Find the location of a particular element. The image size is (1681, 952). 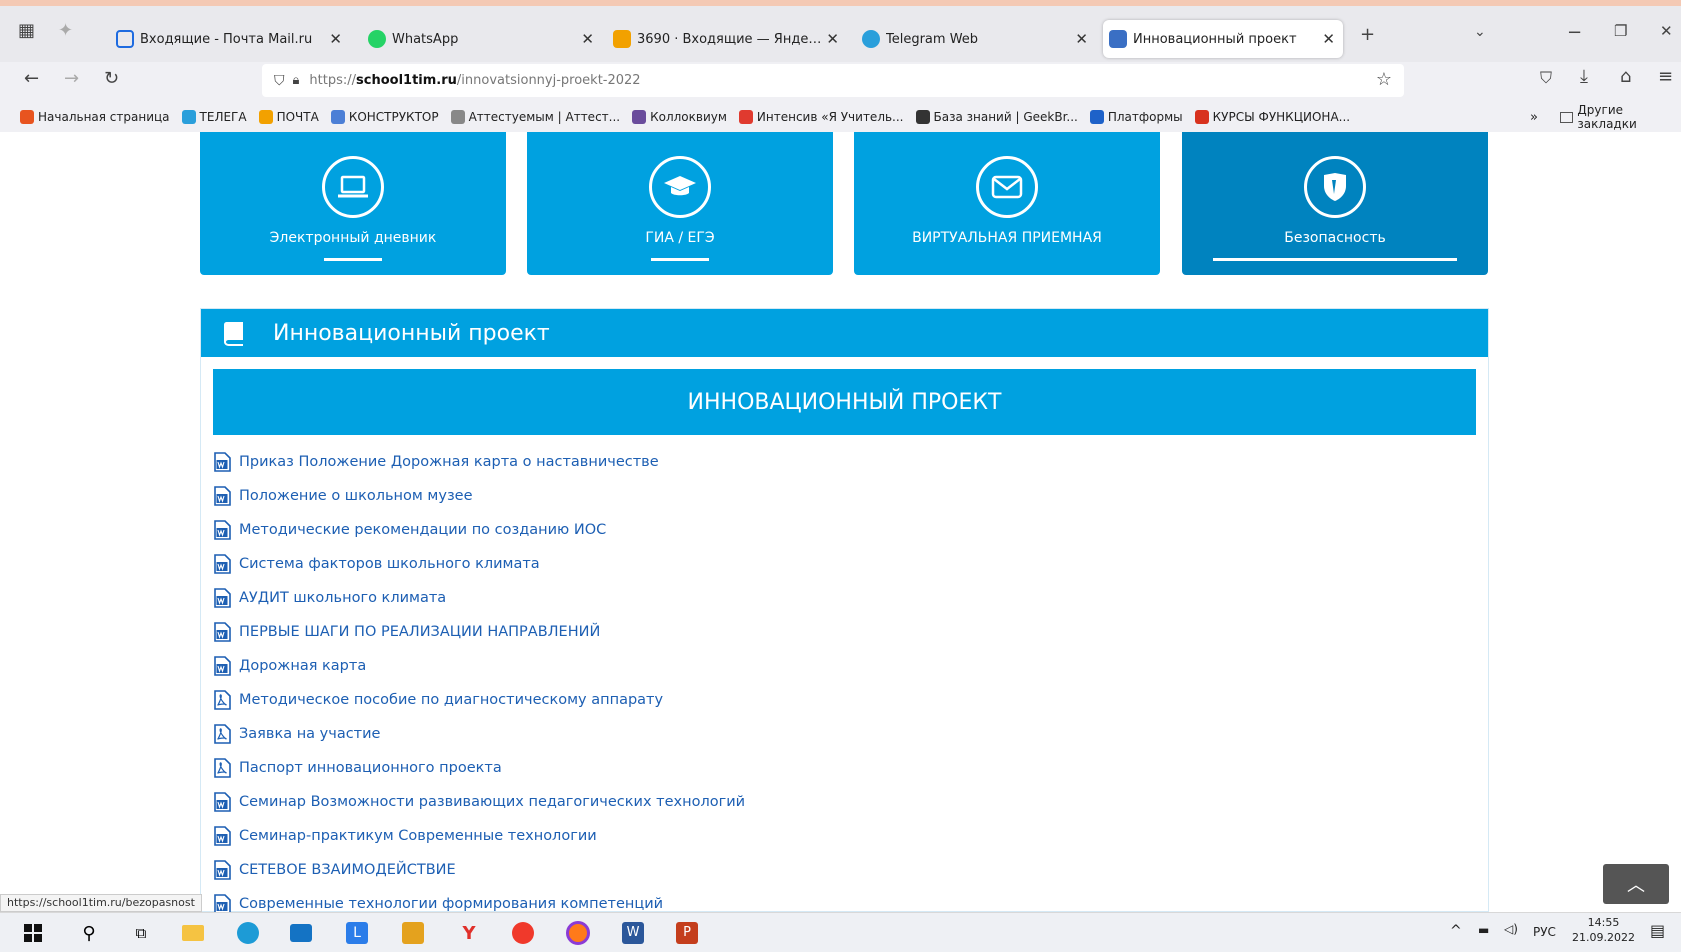

lock-icon: 🔒︎ is located at coordinates (296, 80).